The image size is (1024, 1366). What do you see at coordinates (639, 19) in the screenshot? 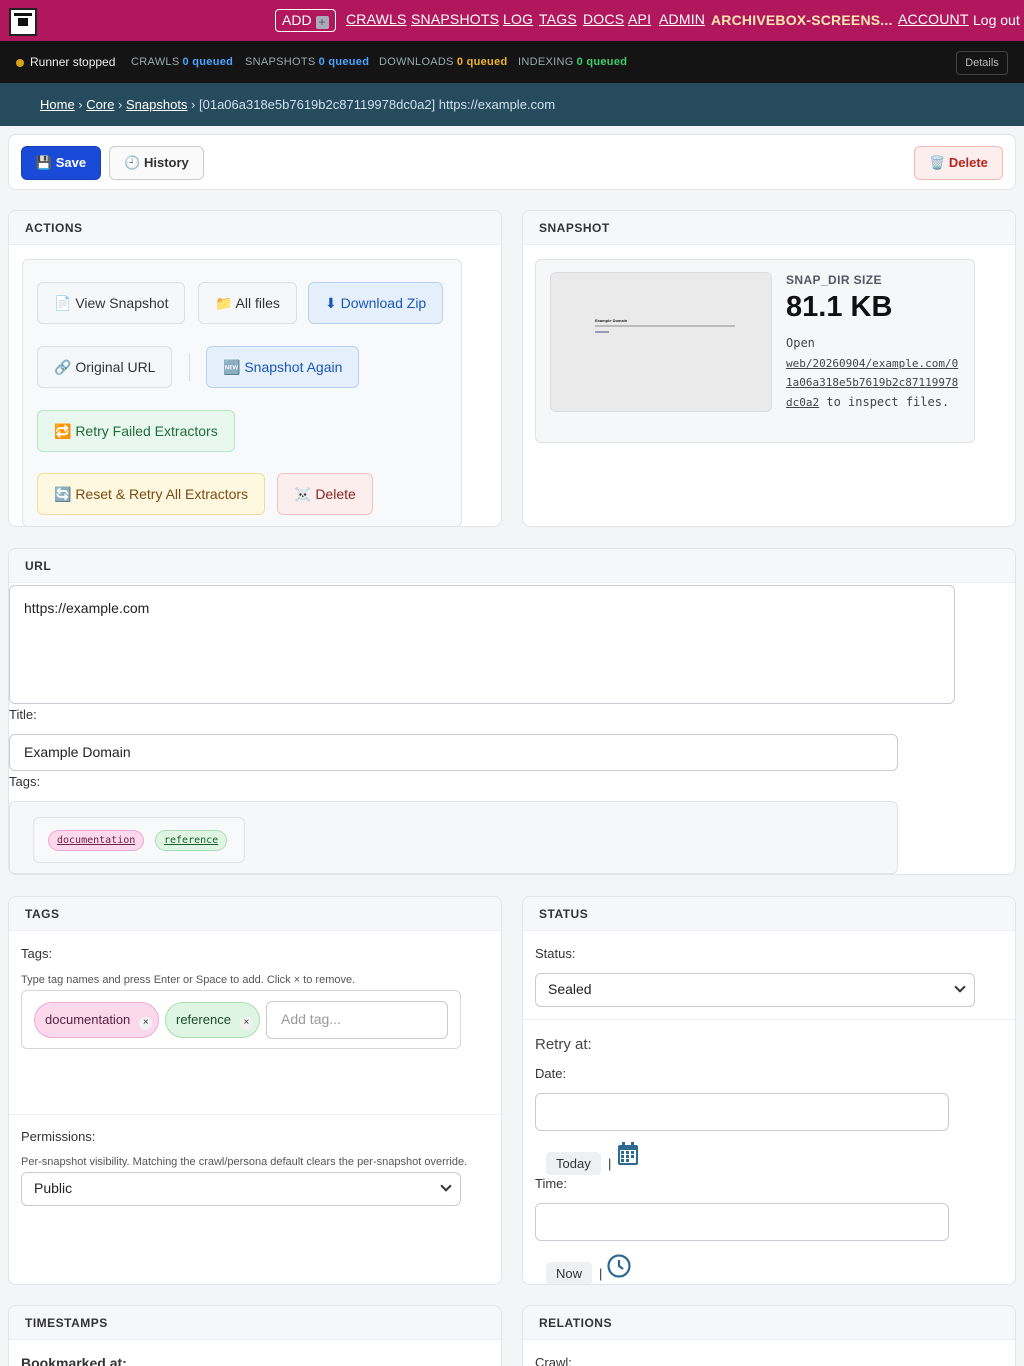
I see `nav-api-link: API` at bounding box center [639, 19].